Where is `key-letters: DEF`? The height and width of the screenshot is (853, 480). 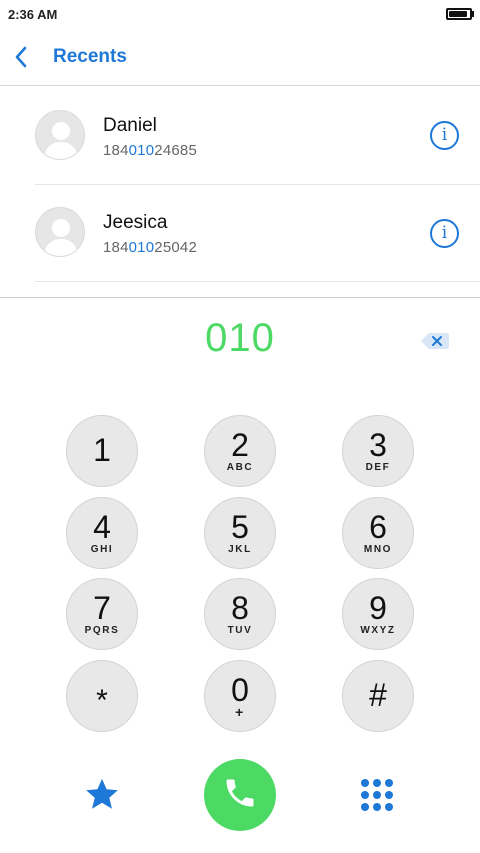 key-letters: DEF is located at coordinates (378, 467).